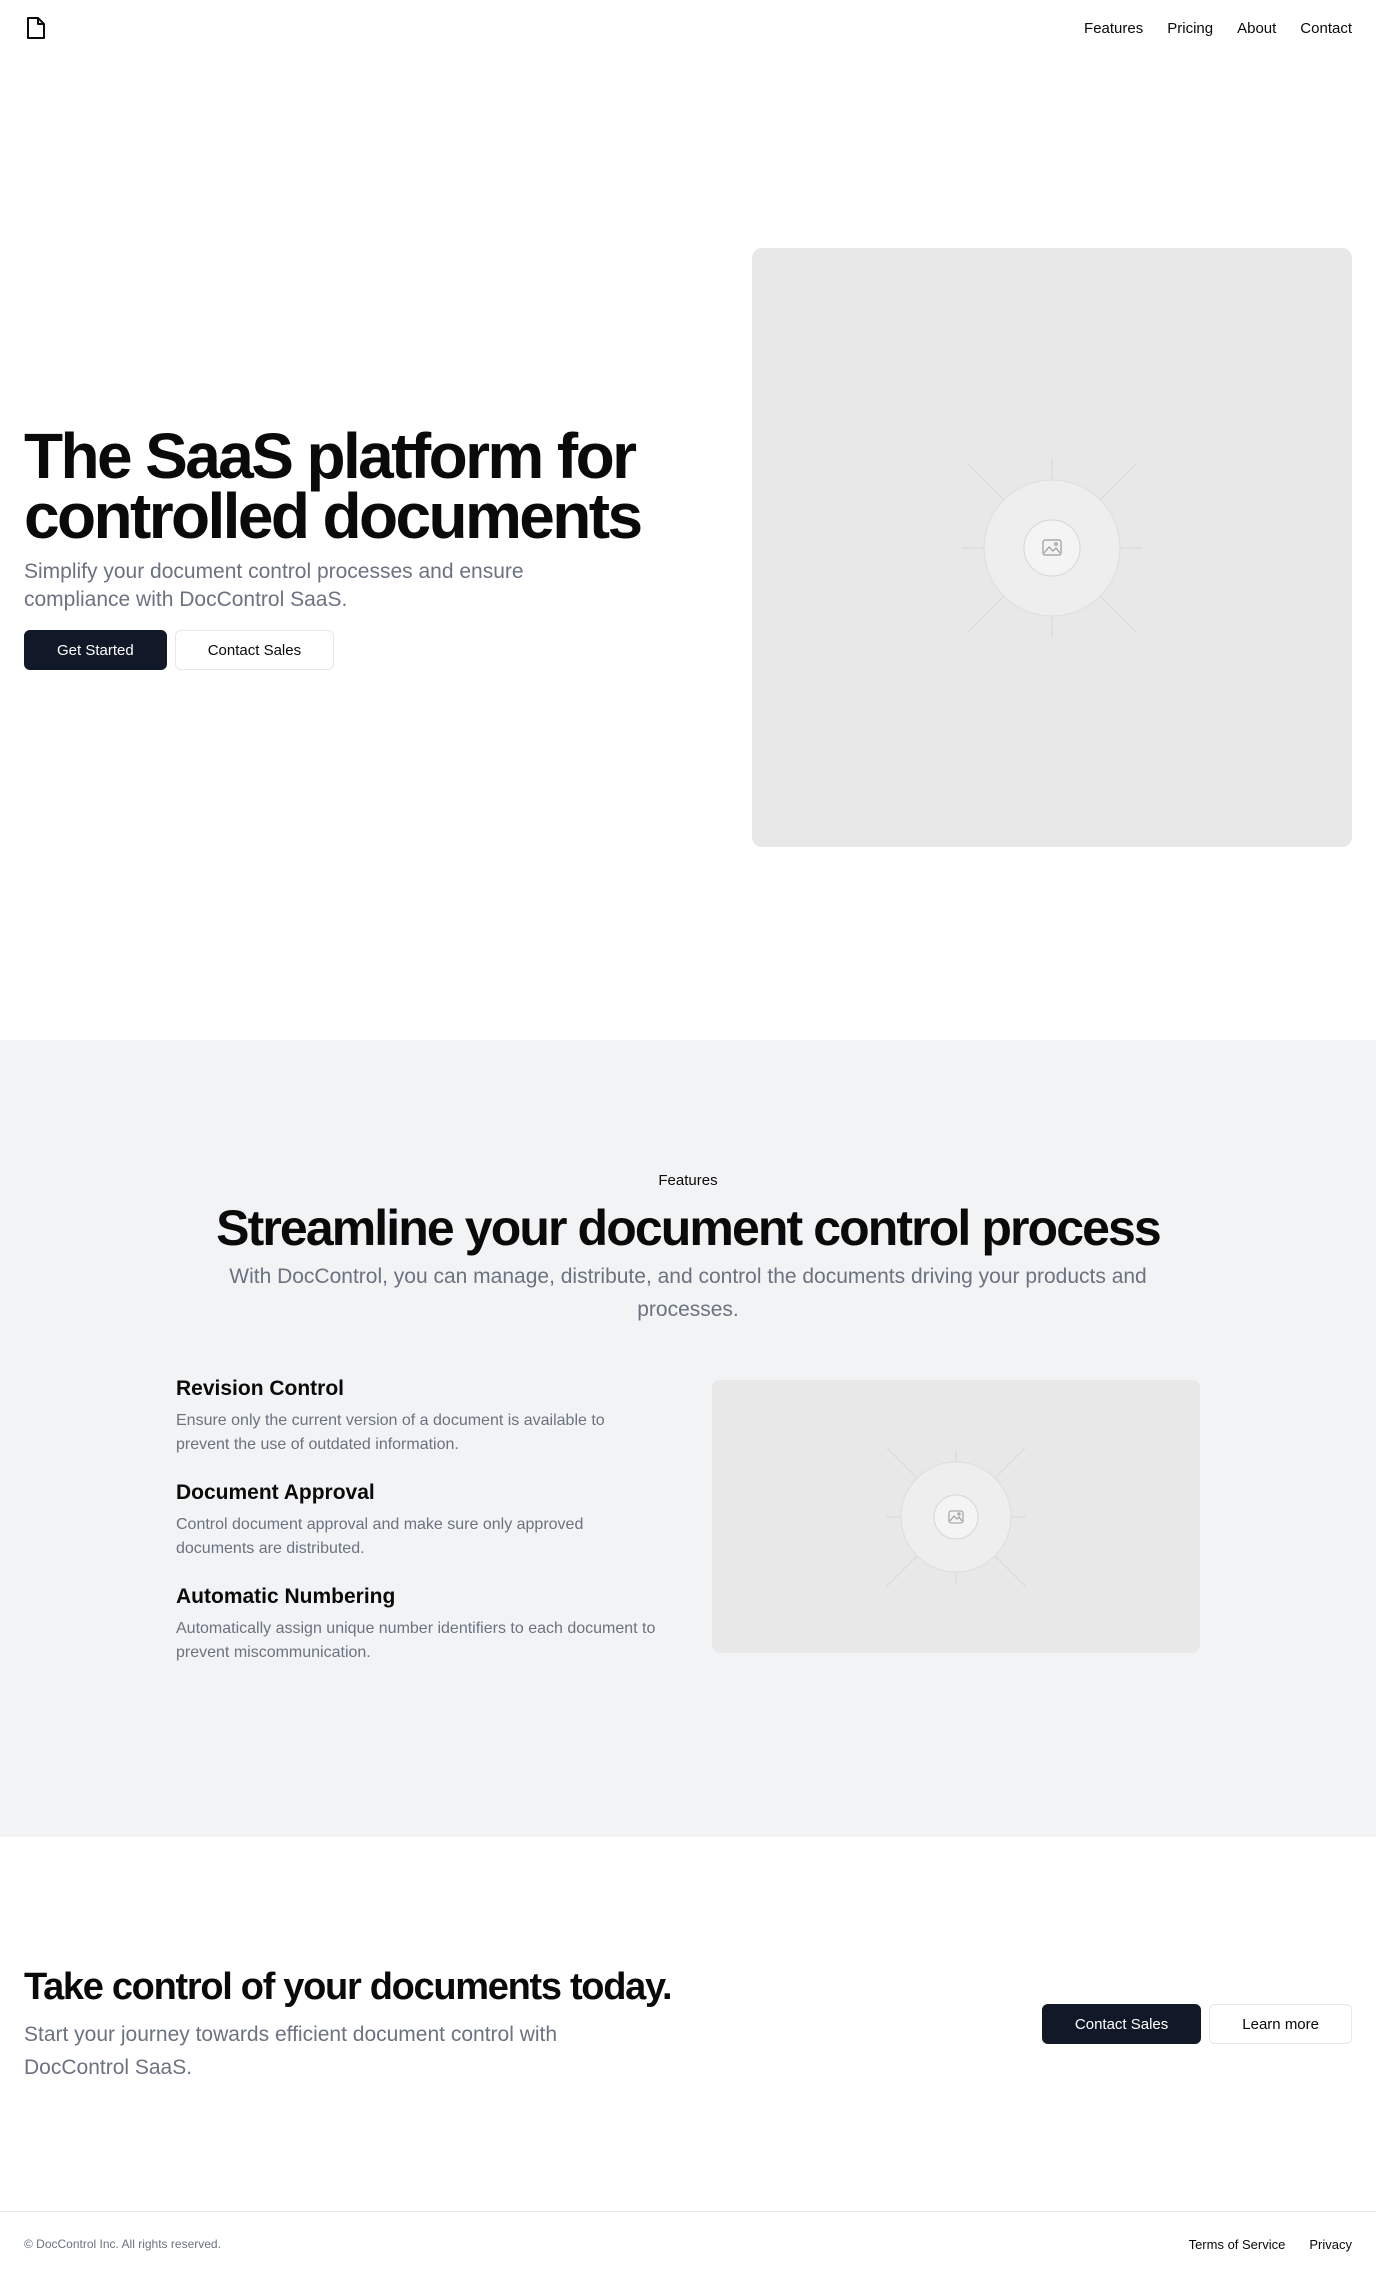 The height and width of the screenshot is (2276, 1376). I want to click on cta-title: Take control of your documents today., so click(348, 1987).